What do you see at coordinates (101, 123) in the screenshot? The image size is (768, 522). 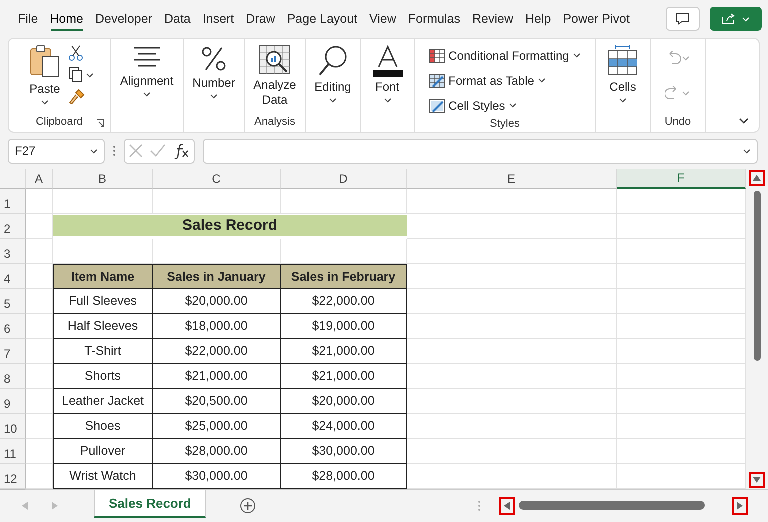 I see `dialog-launcher-icon` at bounding box center [101, 123].